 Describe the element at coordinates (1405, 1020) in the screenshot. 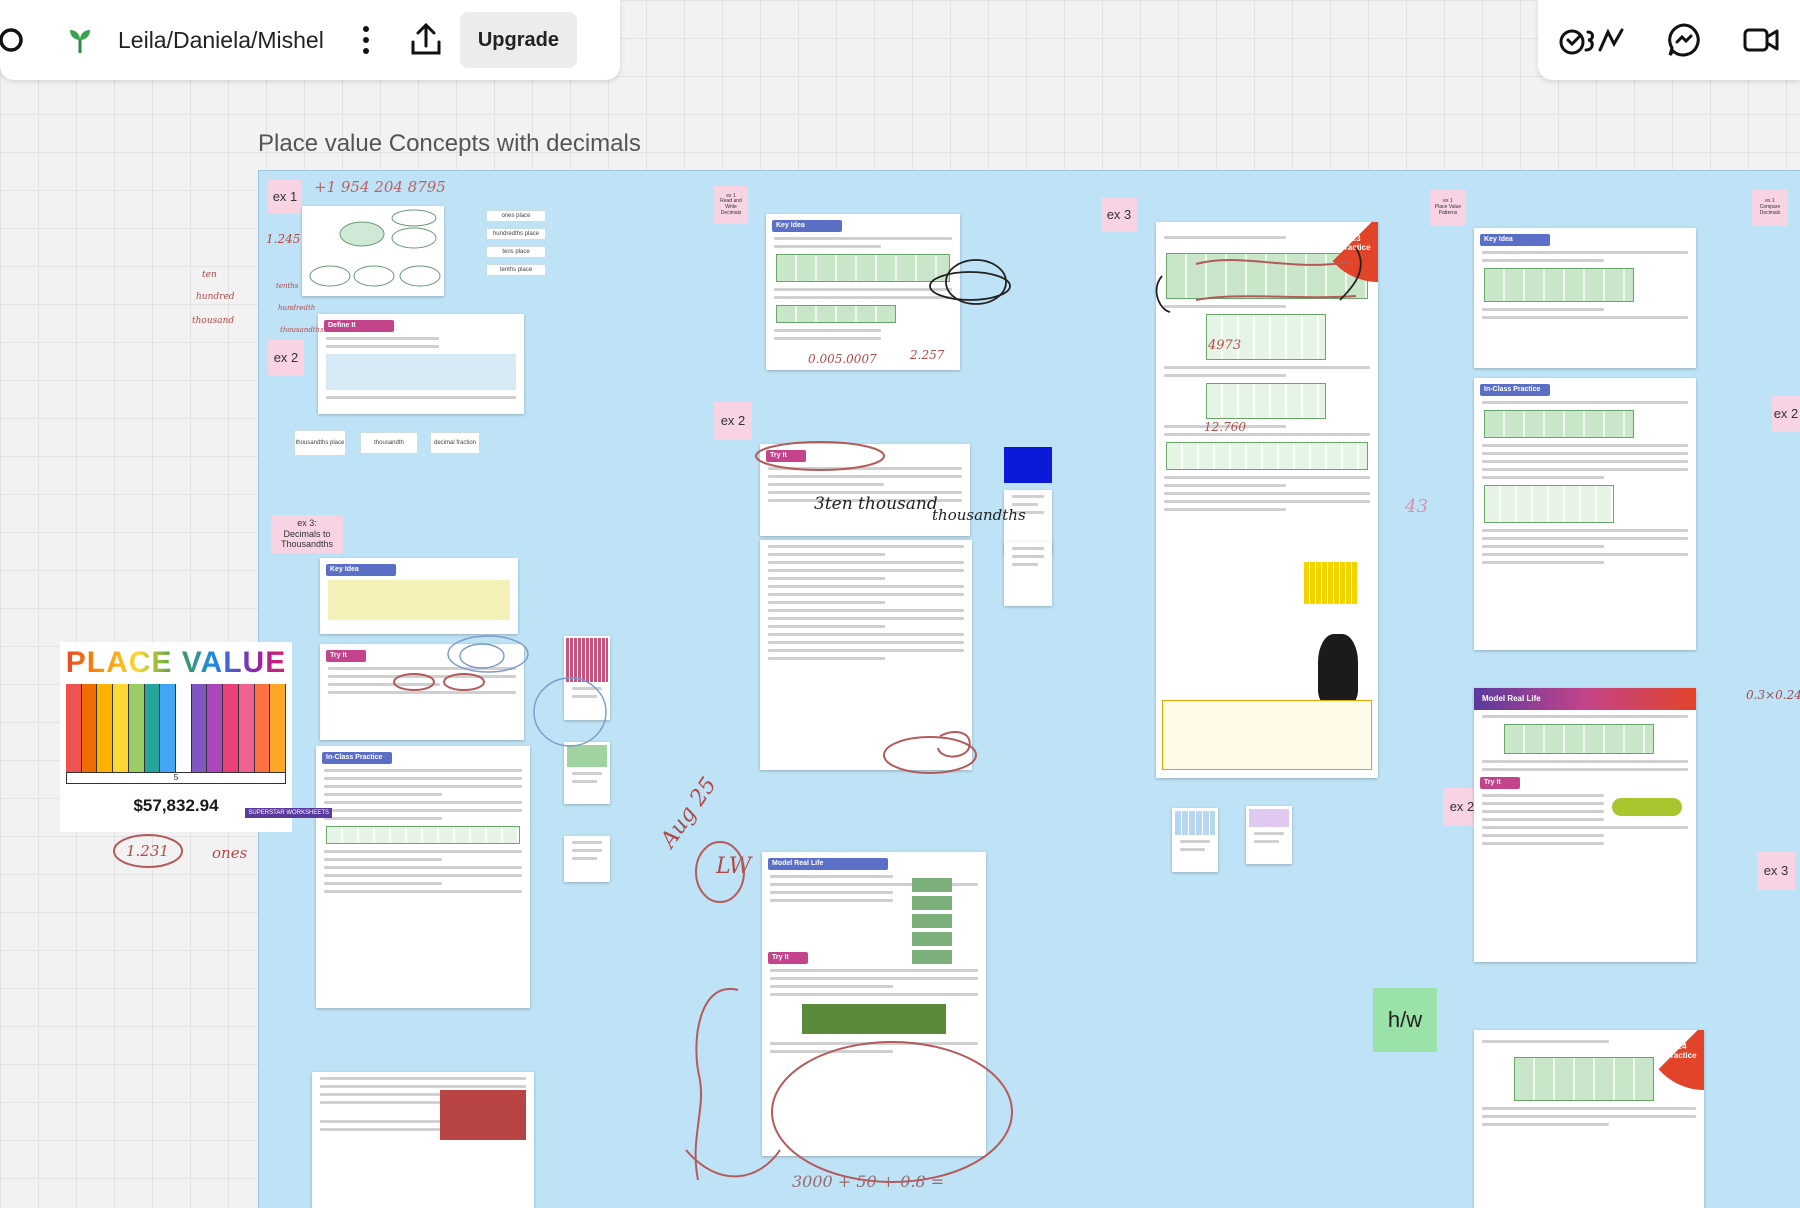

I see `sticky-homework: h/w` at that location.